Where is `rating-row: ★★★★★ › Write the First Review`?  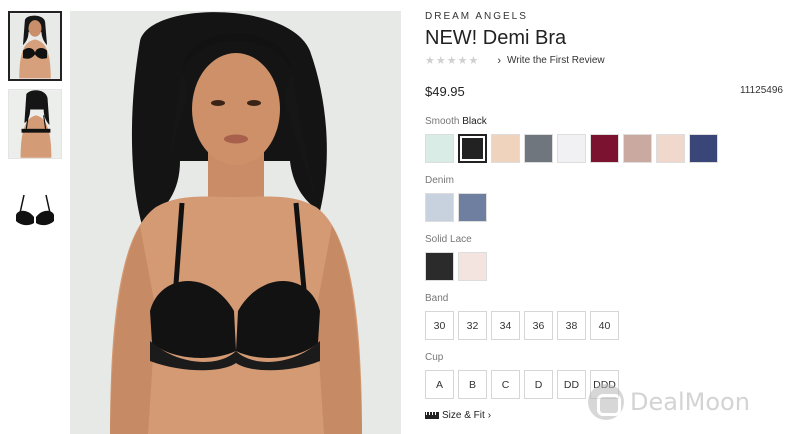 rating-row: ★★★★★ › Write the First Review is located at coordinates (515, 61).